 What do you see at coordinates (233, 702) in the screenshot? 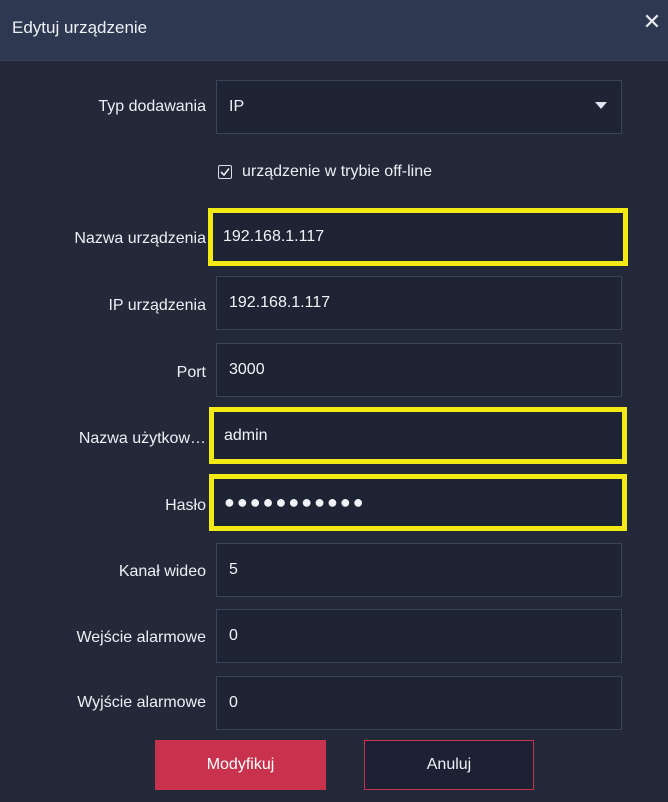
I see `alarm-output-value: 0` at bounding box center [233, 702].